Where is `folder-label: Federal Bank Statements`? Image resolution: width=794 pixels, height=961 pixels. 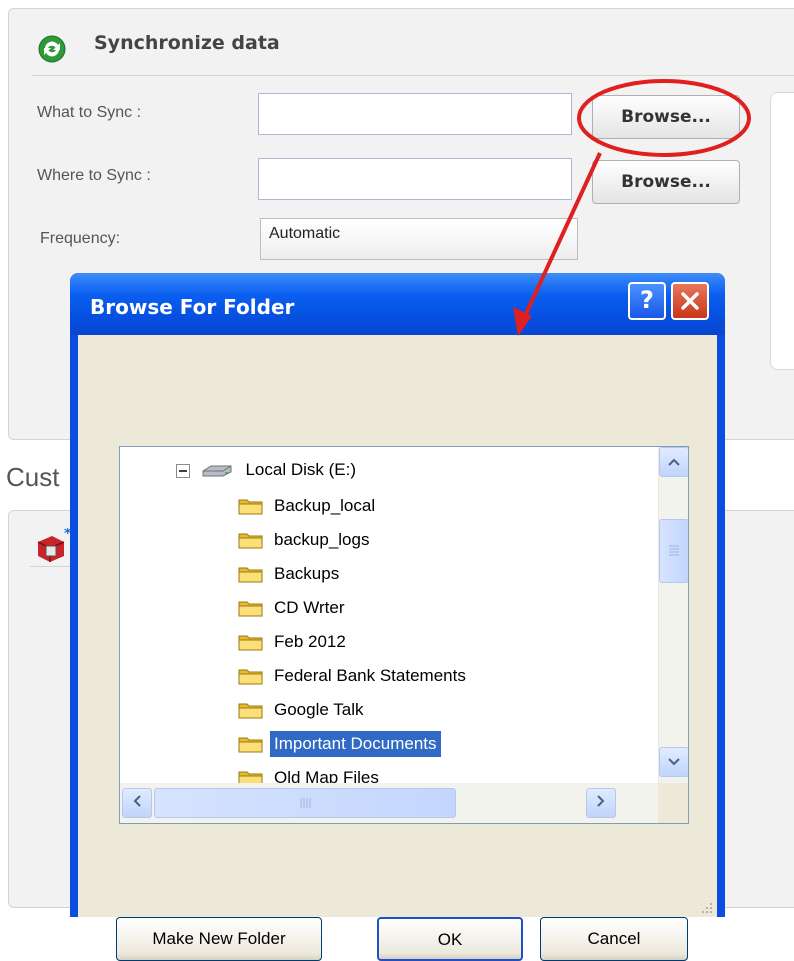 folder-label: Federal Bank Statements is located at coordinates (370, 675).